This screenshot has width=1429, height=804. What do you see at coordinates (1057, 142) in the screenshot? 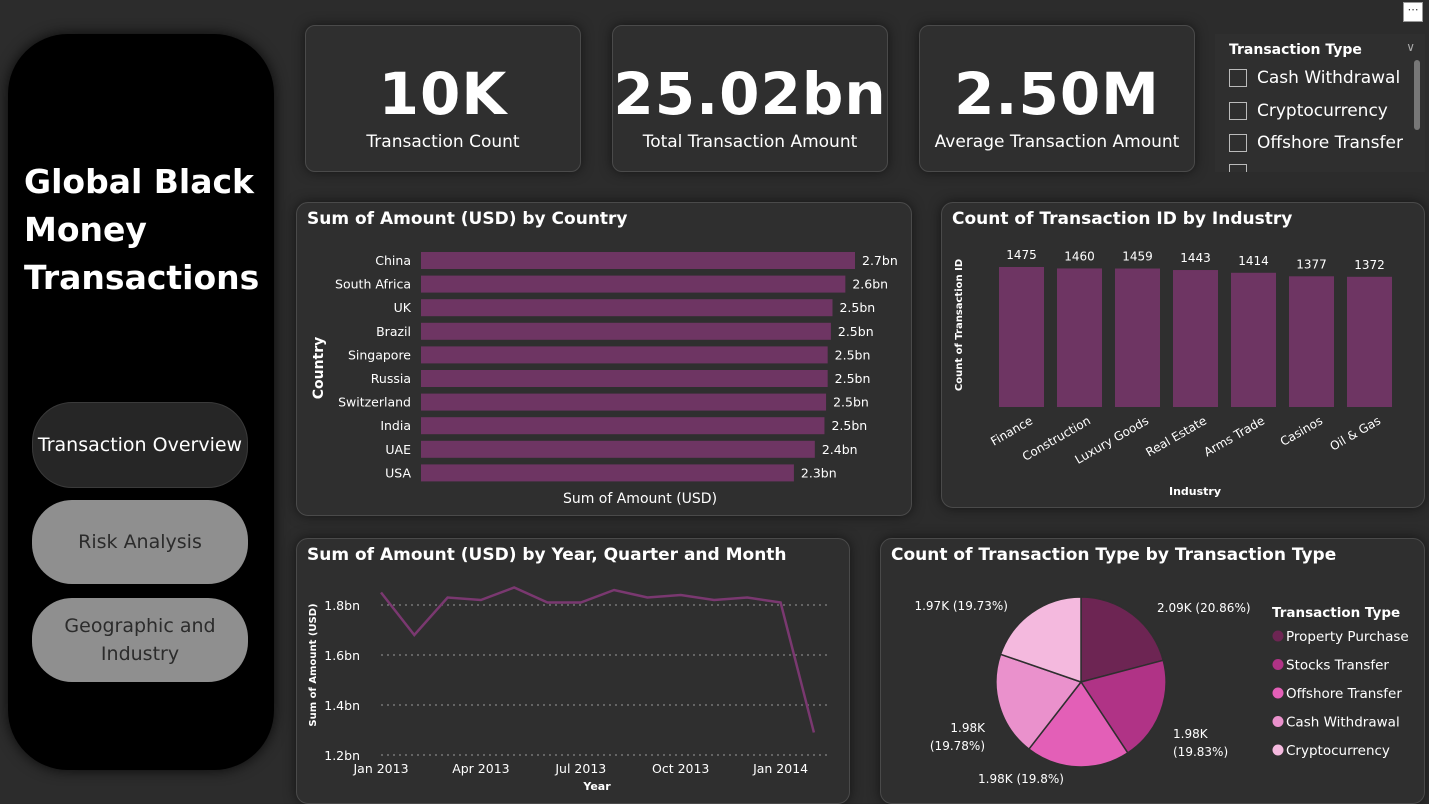
I see `kpi-label: Average Transaction Amount` at bounding box center [1057, 142].